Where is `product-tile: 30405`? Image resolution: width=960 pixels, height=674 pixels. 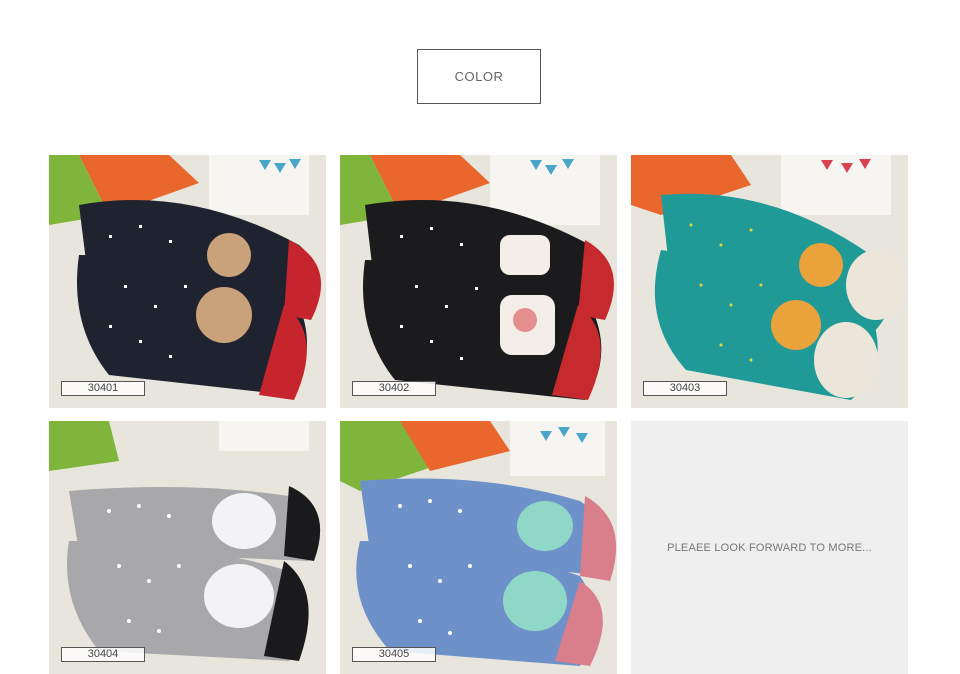
product-tile: 30405 is located at coordinates (478, 547).